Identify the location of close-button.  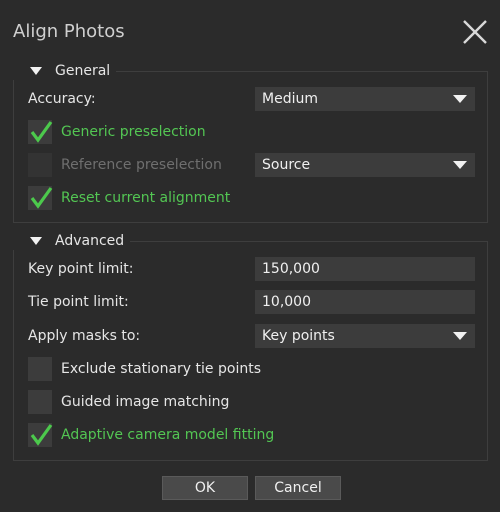
(475, 32).